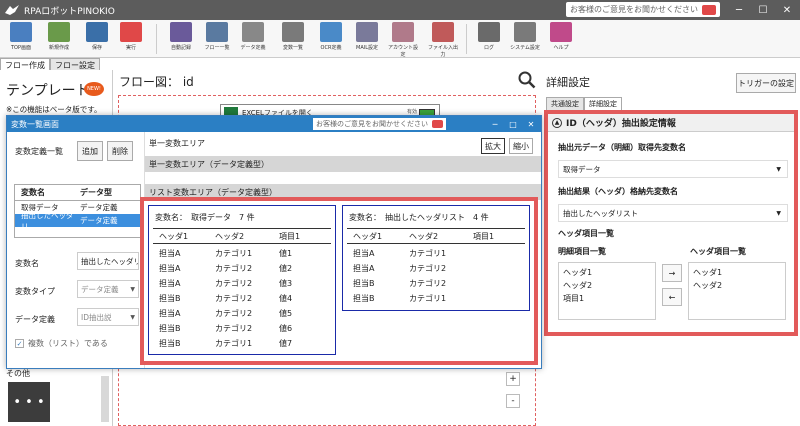 The width and height of the screenshot is (800, 426). Describe the element at coordinates (527, 80) in the screenshot. I see `search-icon` at that location.